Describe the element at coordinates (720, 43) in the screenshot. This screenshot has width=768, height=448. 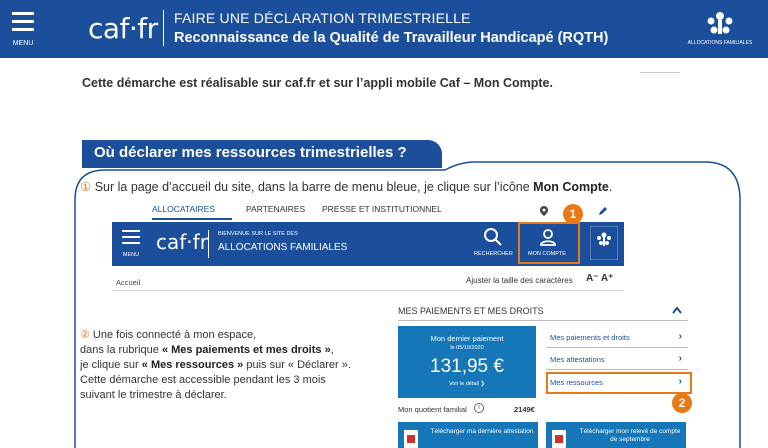
I see `partner-logo-text: ALLOCATIONS FAMILIALES` at that location.